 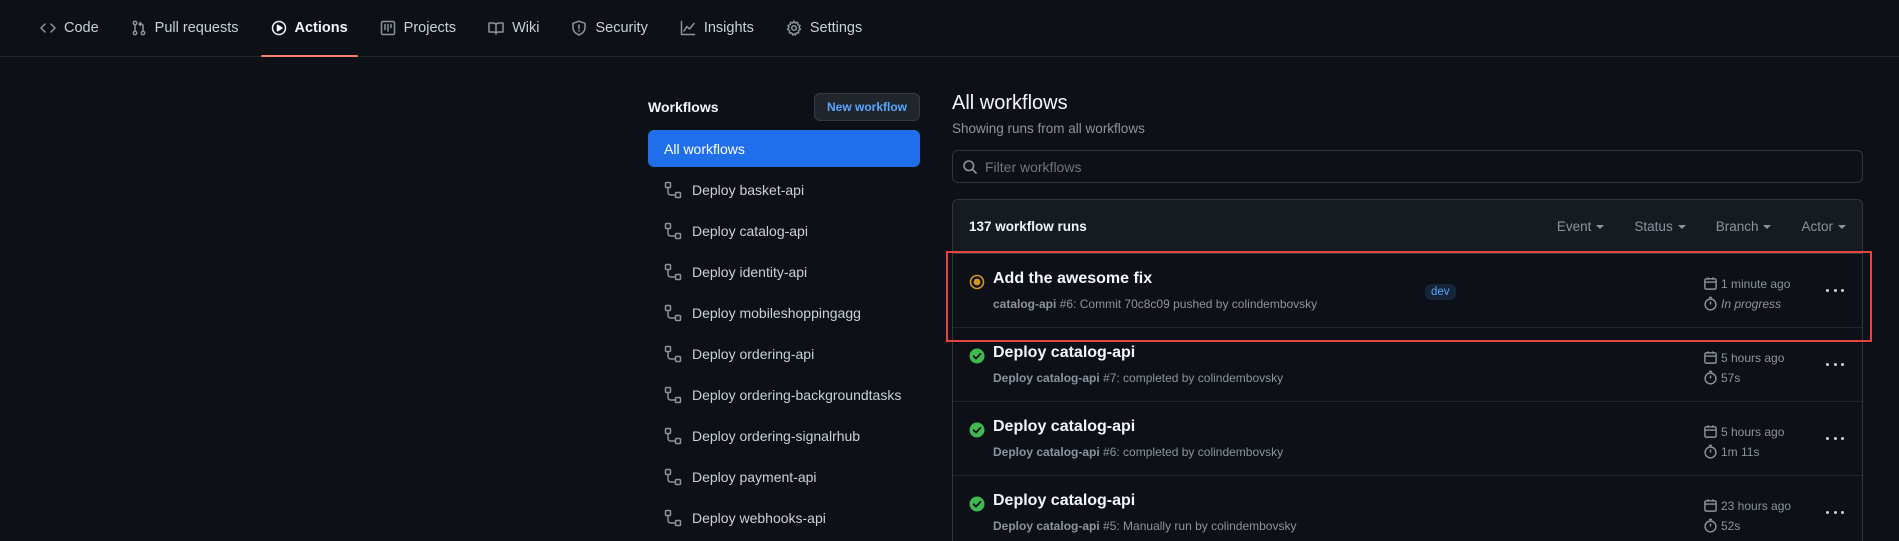 I want to click on run-time: 1 minute ago, so click(x=1746, y=283).